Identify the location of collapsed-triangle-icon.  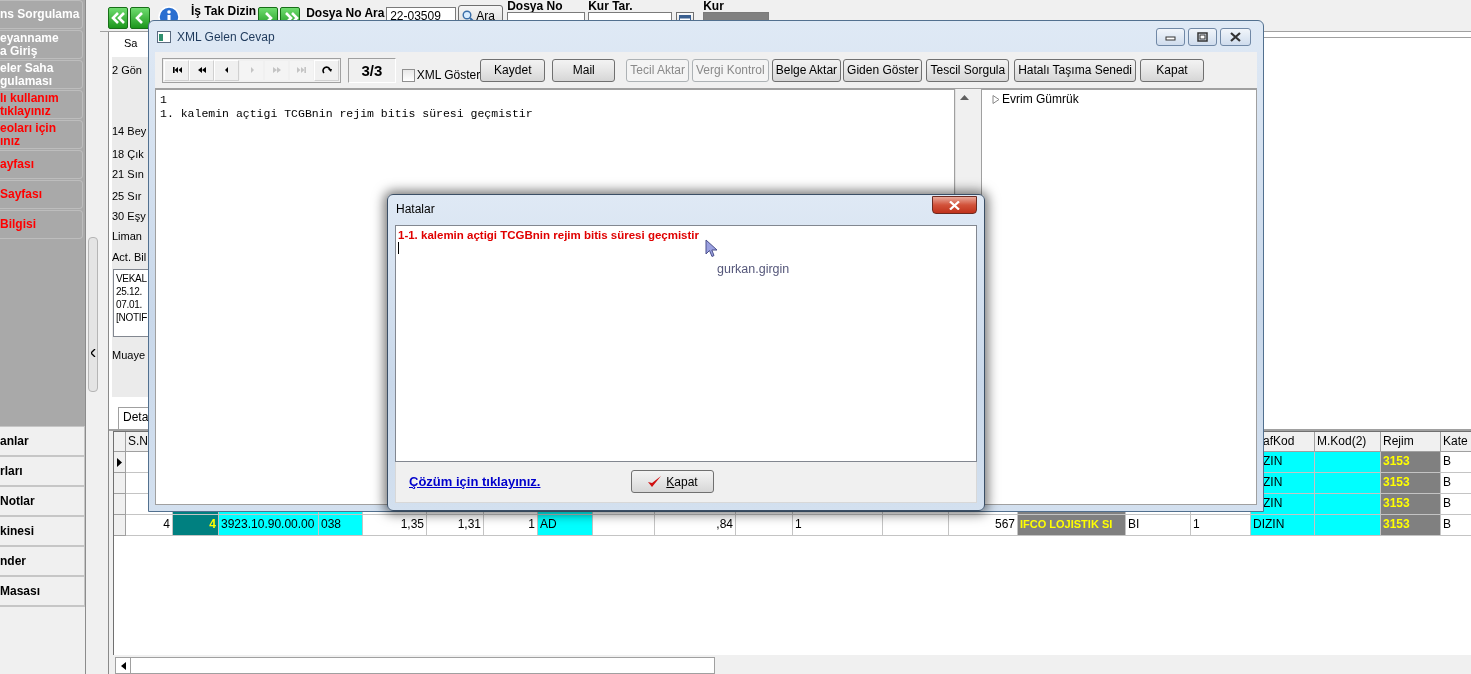
(996, 99).